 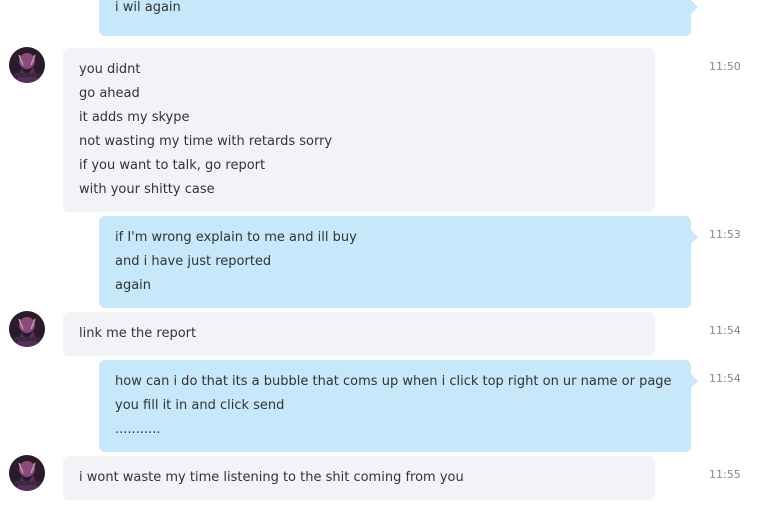 What do you see at coordinates (109, 93) in the screenshot?
I see `message-line: go ahead` at bounding box center [109, 93].